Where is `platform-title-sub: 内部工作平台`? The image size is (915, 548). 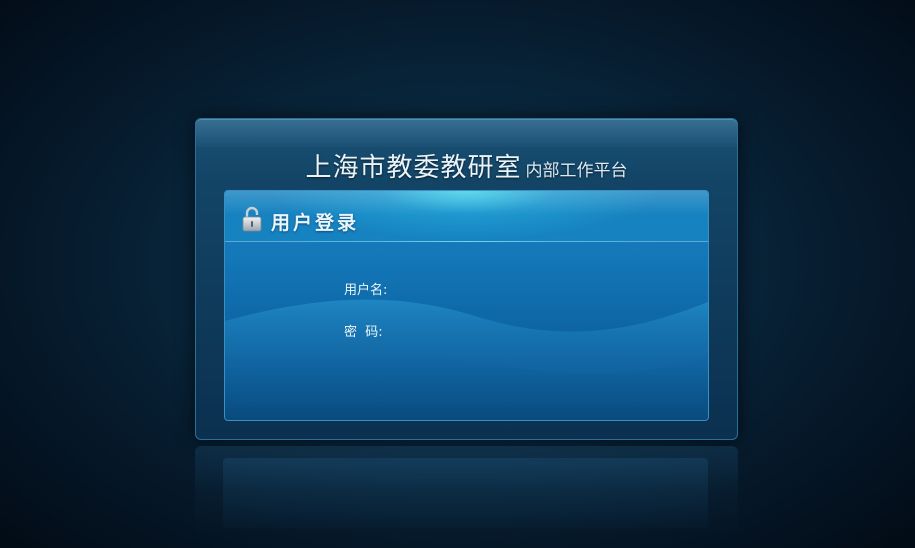
platform-title-sub: 内部工作平台 is located at coordinates (576, 171).